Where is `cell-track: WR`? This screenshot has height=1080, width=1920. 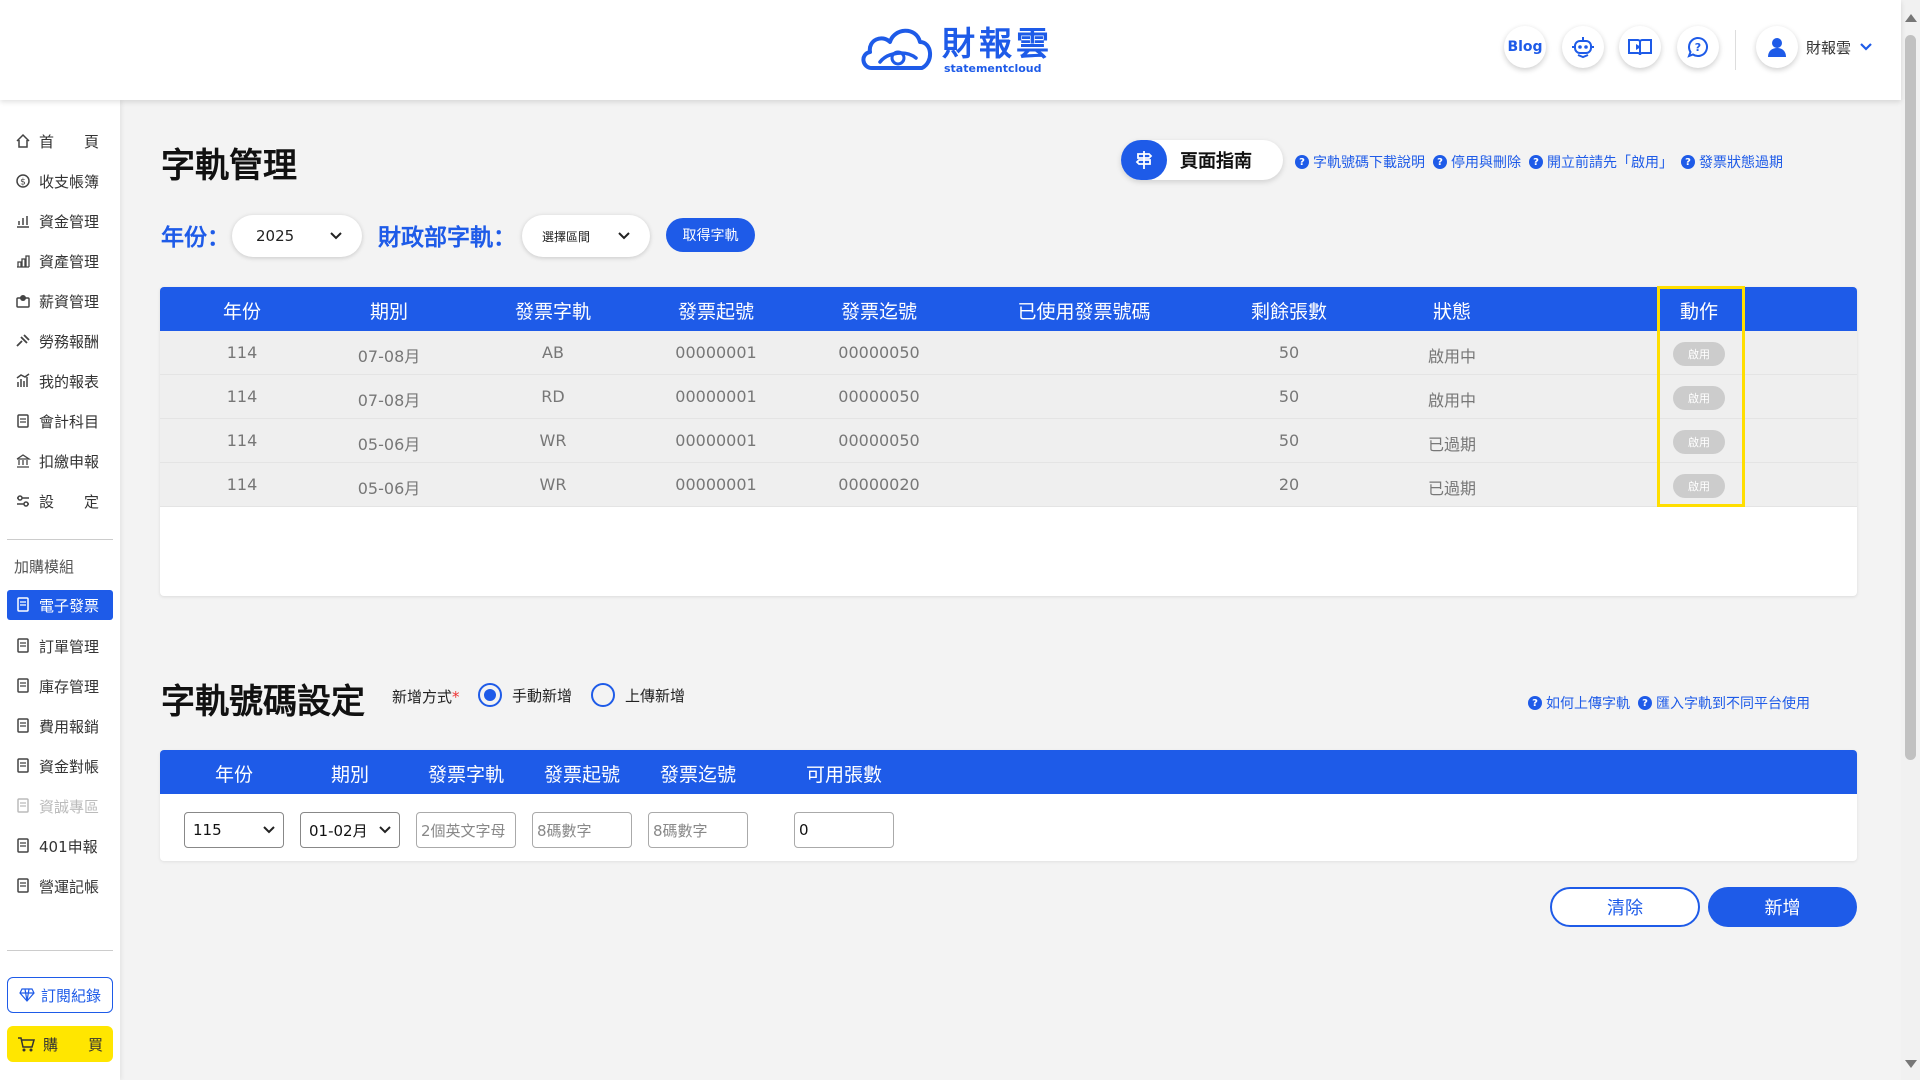
cell-track: WR is located at coordinates (553, 484).